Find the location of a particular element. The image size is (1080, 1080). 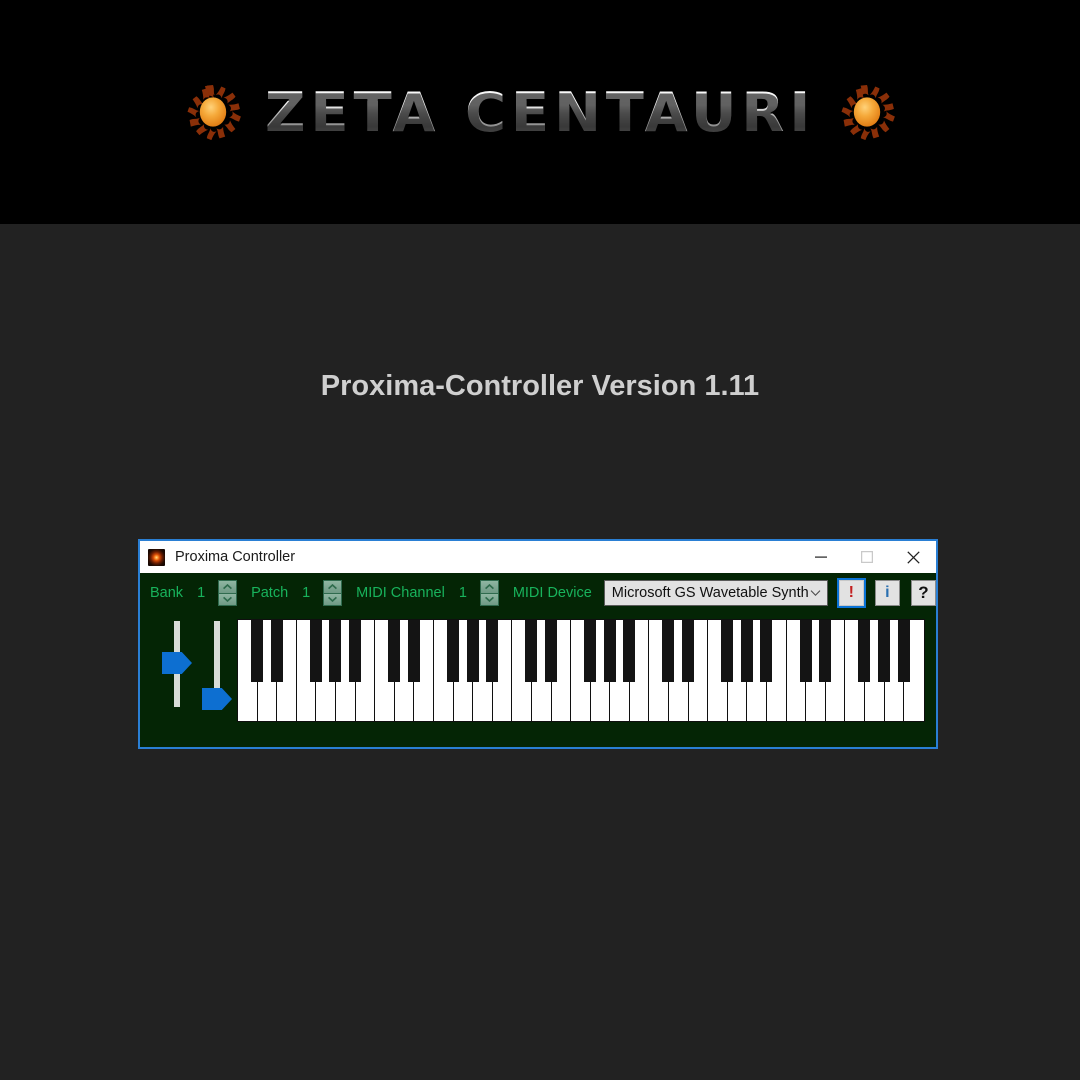

midi-device-label: MIDI Device is located at coordinates (552, 593).